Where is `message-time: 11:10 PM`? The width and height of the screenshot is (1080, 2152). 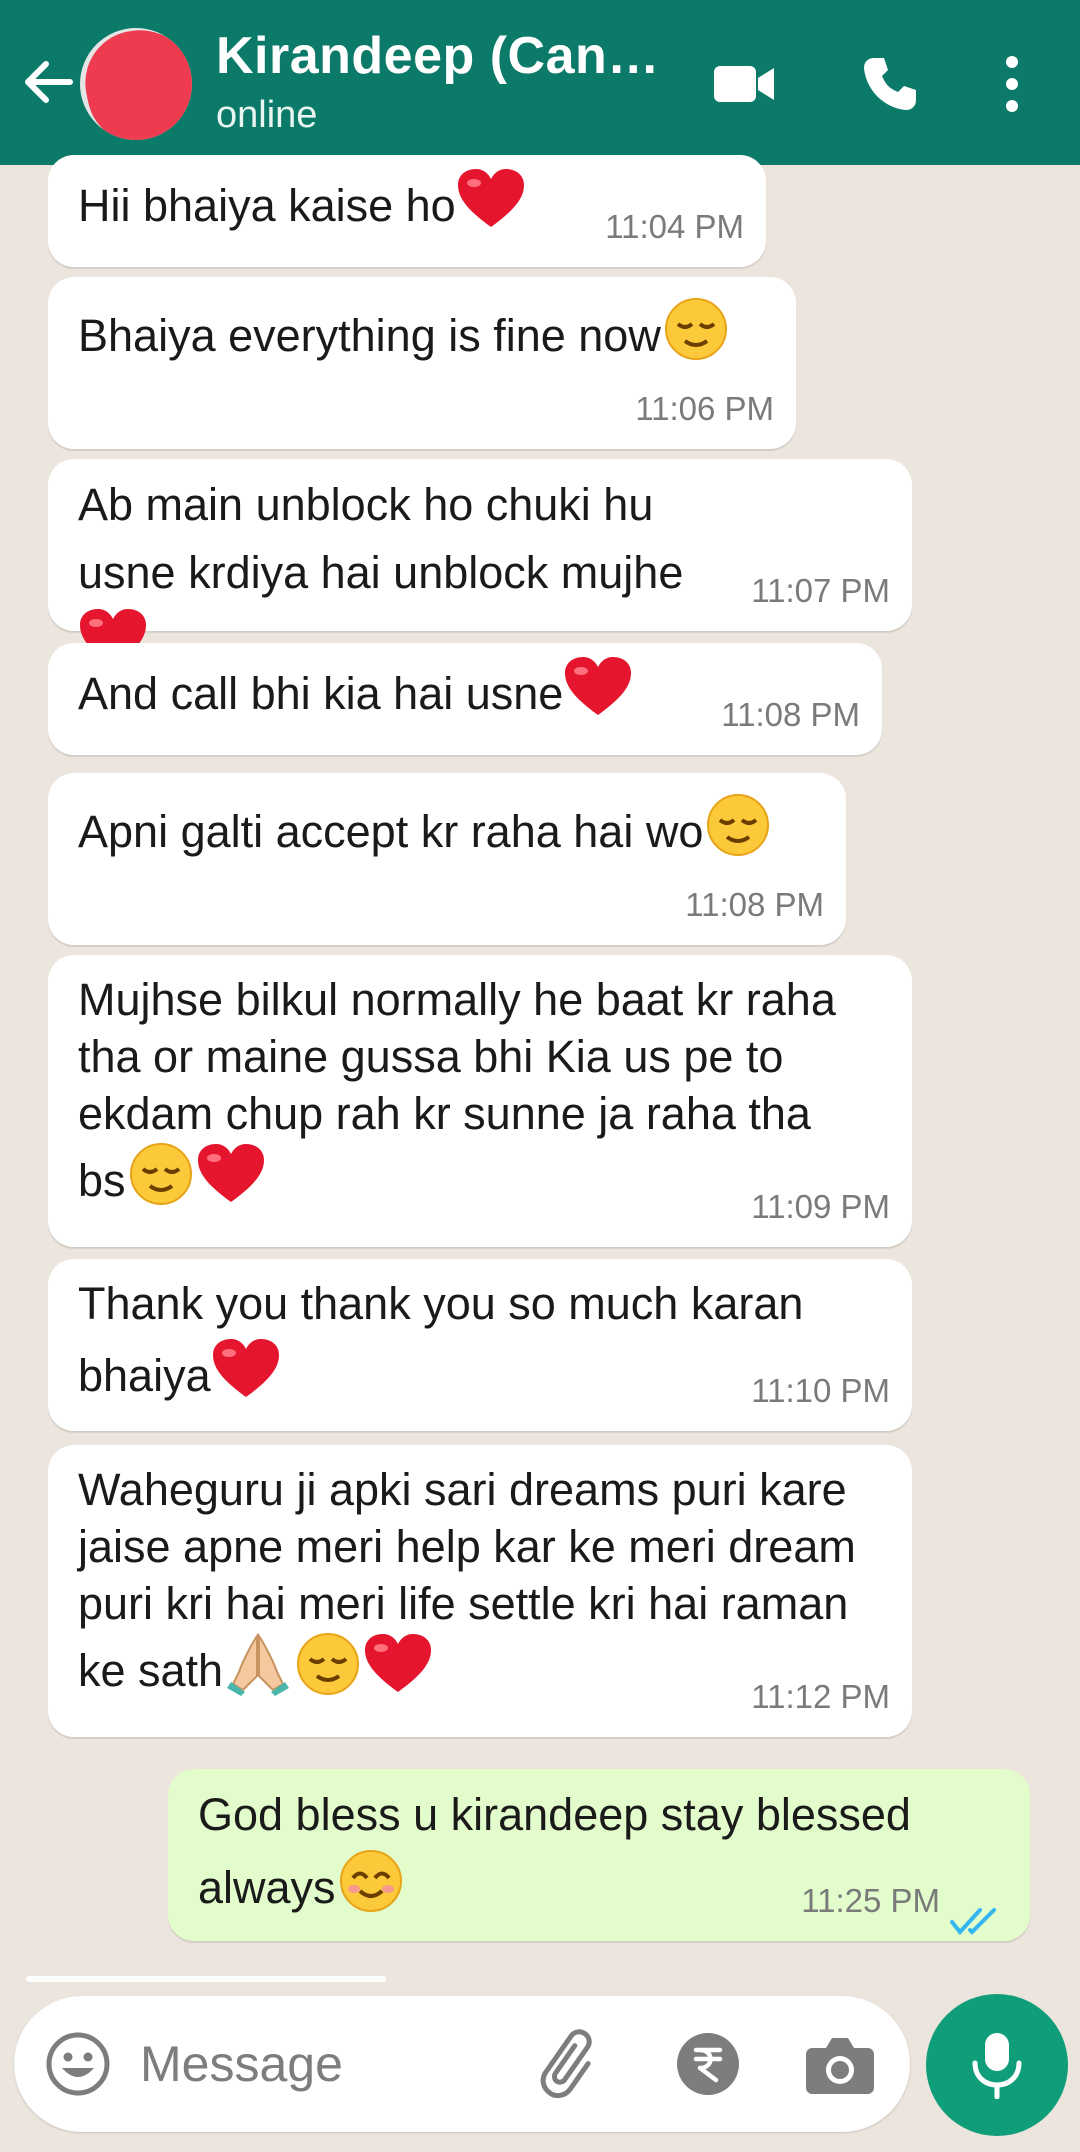 message-time: 11:10 PM is located at coordinates (820, 1390).